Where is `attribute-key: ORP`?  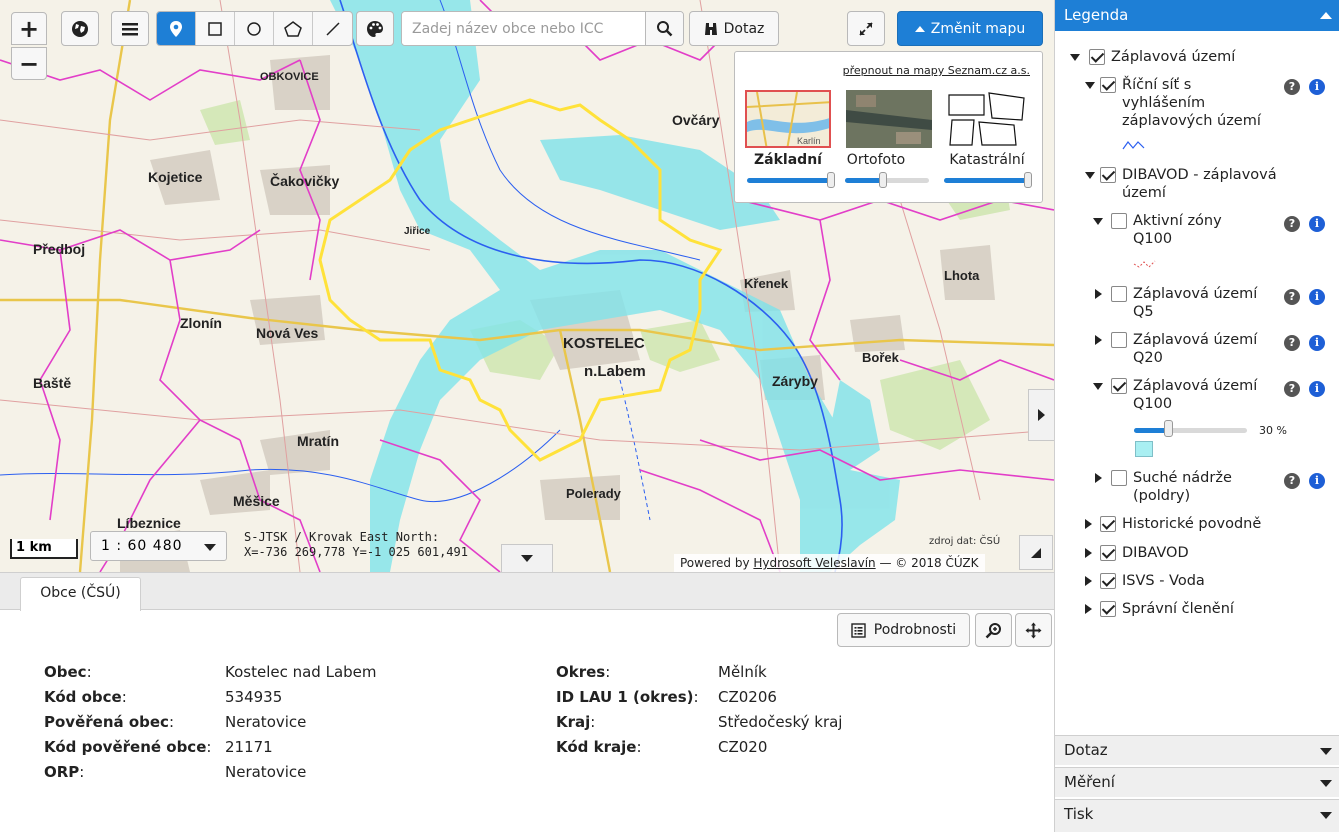 attribute-key: ORP is located at coordinates (62, 772).